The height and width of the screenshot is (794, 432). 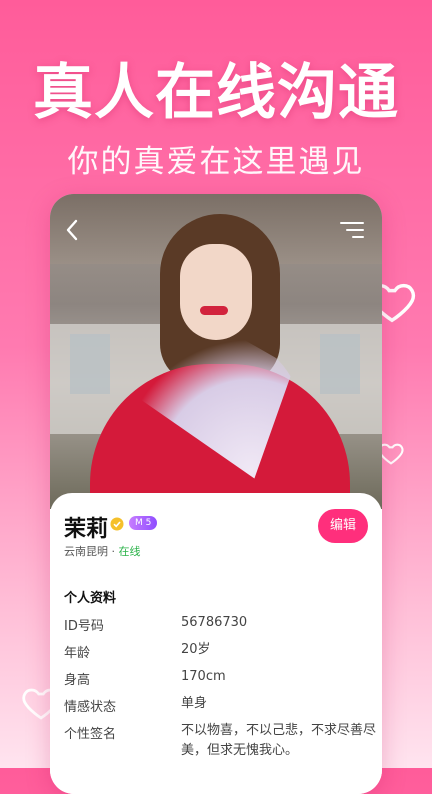 I want to click on info-label: 年龄, so click(x=77, y=653).